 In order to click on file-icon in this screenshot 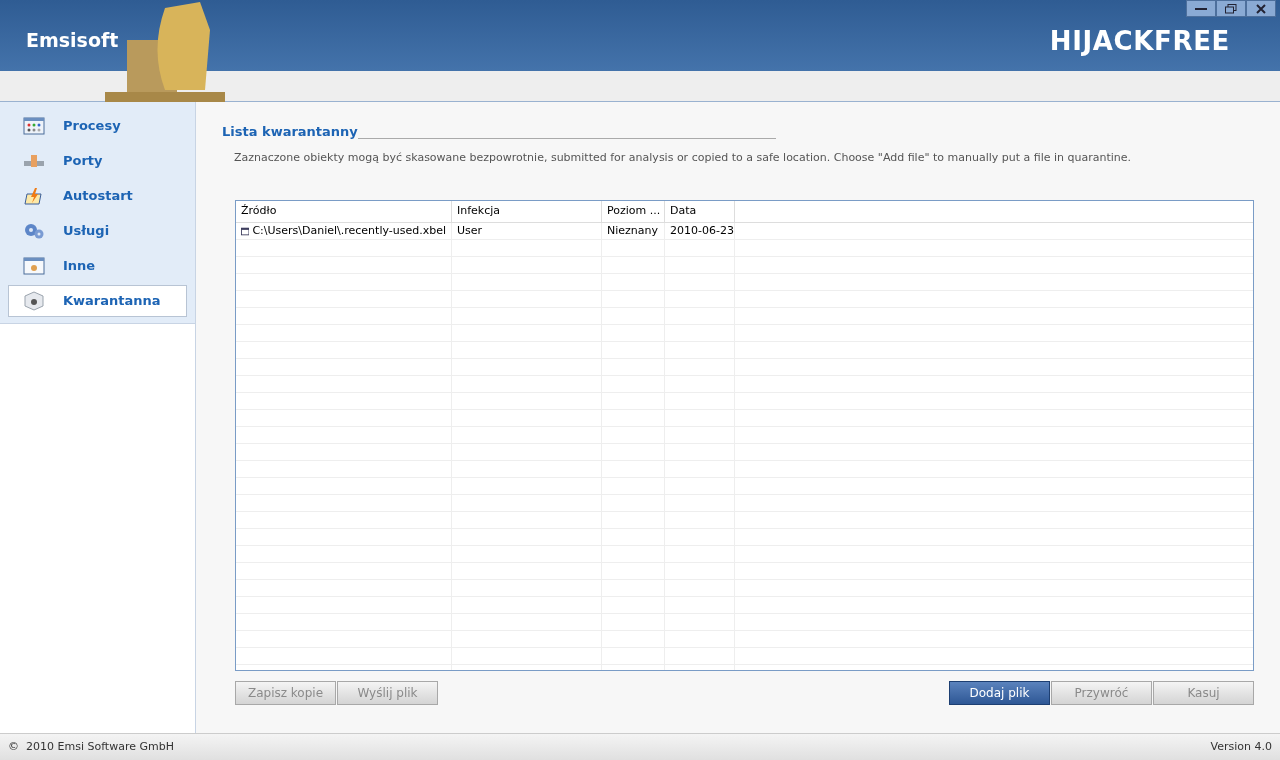, I will do `click(245, 231)`.